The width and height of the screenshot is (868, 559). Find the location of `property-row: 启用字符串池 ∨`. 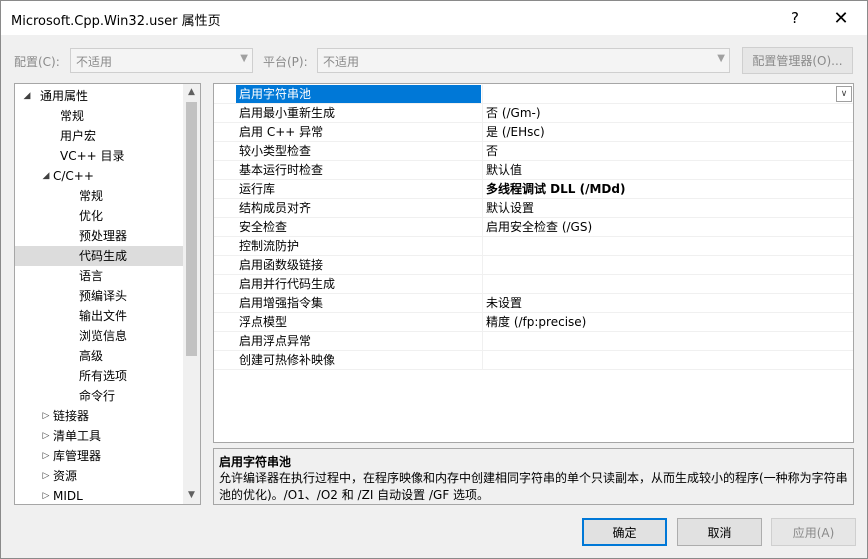

property-row: 启用字符串池 ∨ is located at coordinates (533, 94).